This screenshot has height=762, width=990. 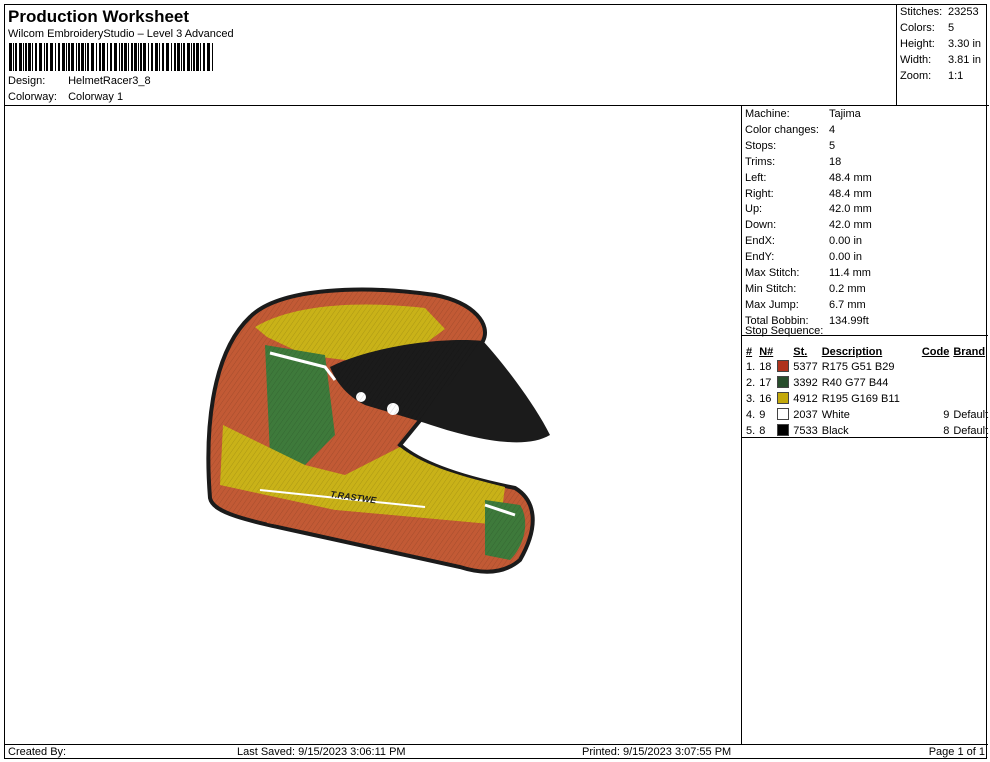 I want to click on machine-info-label: Trims:, so click(x=760, y=161).